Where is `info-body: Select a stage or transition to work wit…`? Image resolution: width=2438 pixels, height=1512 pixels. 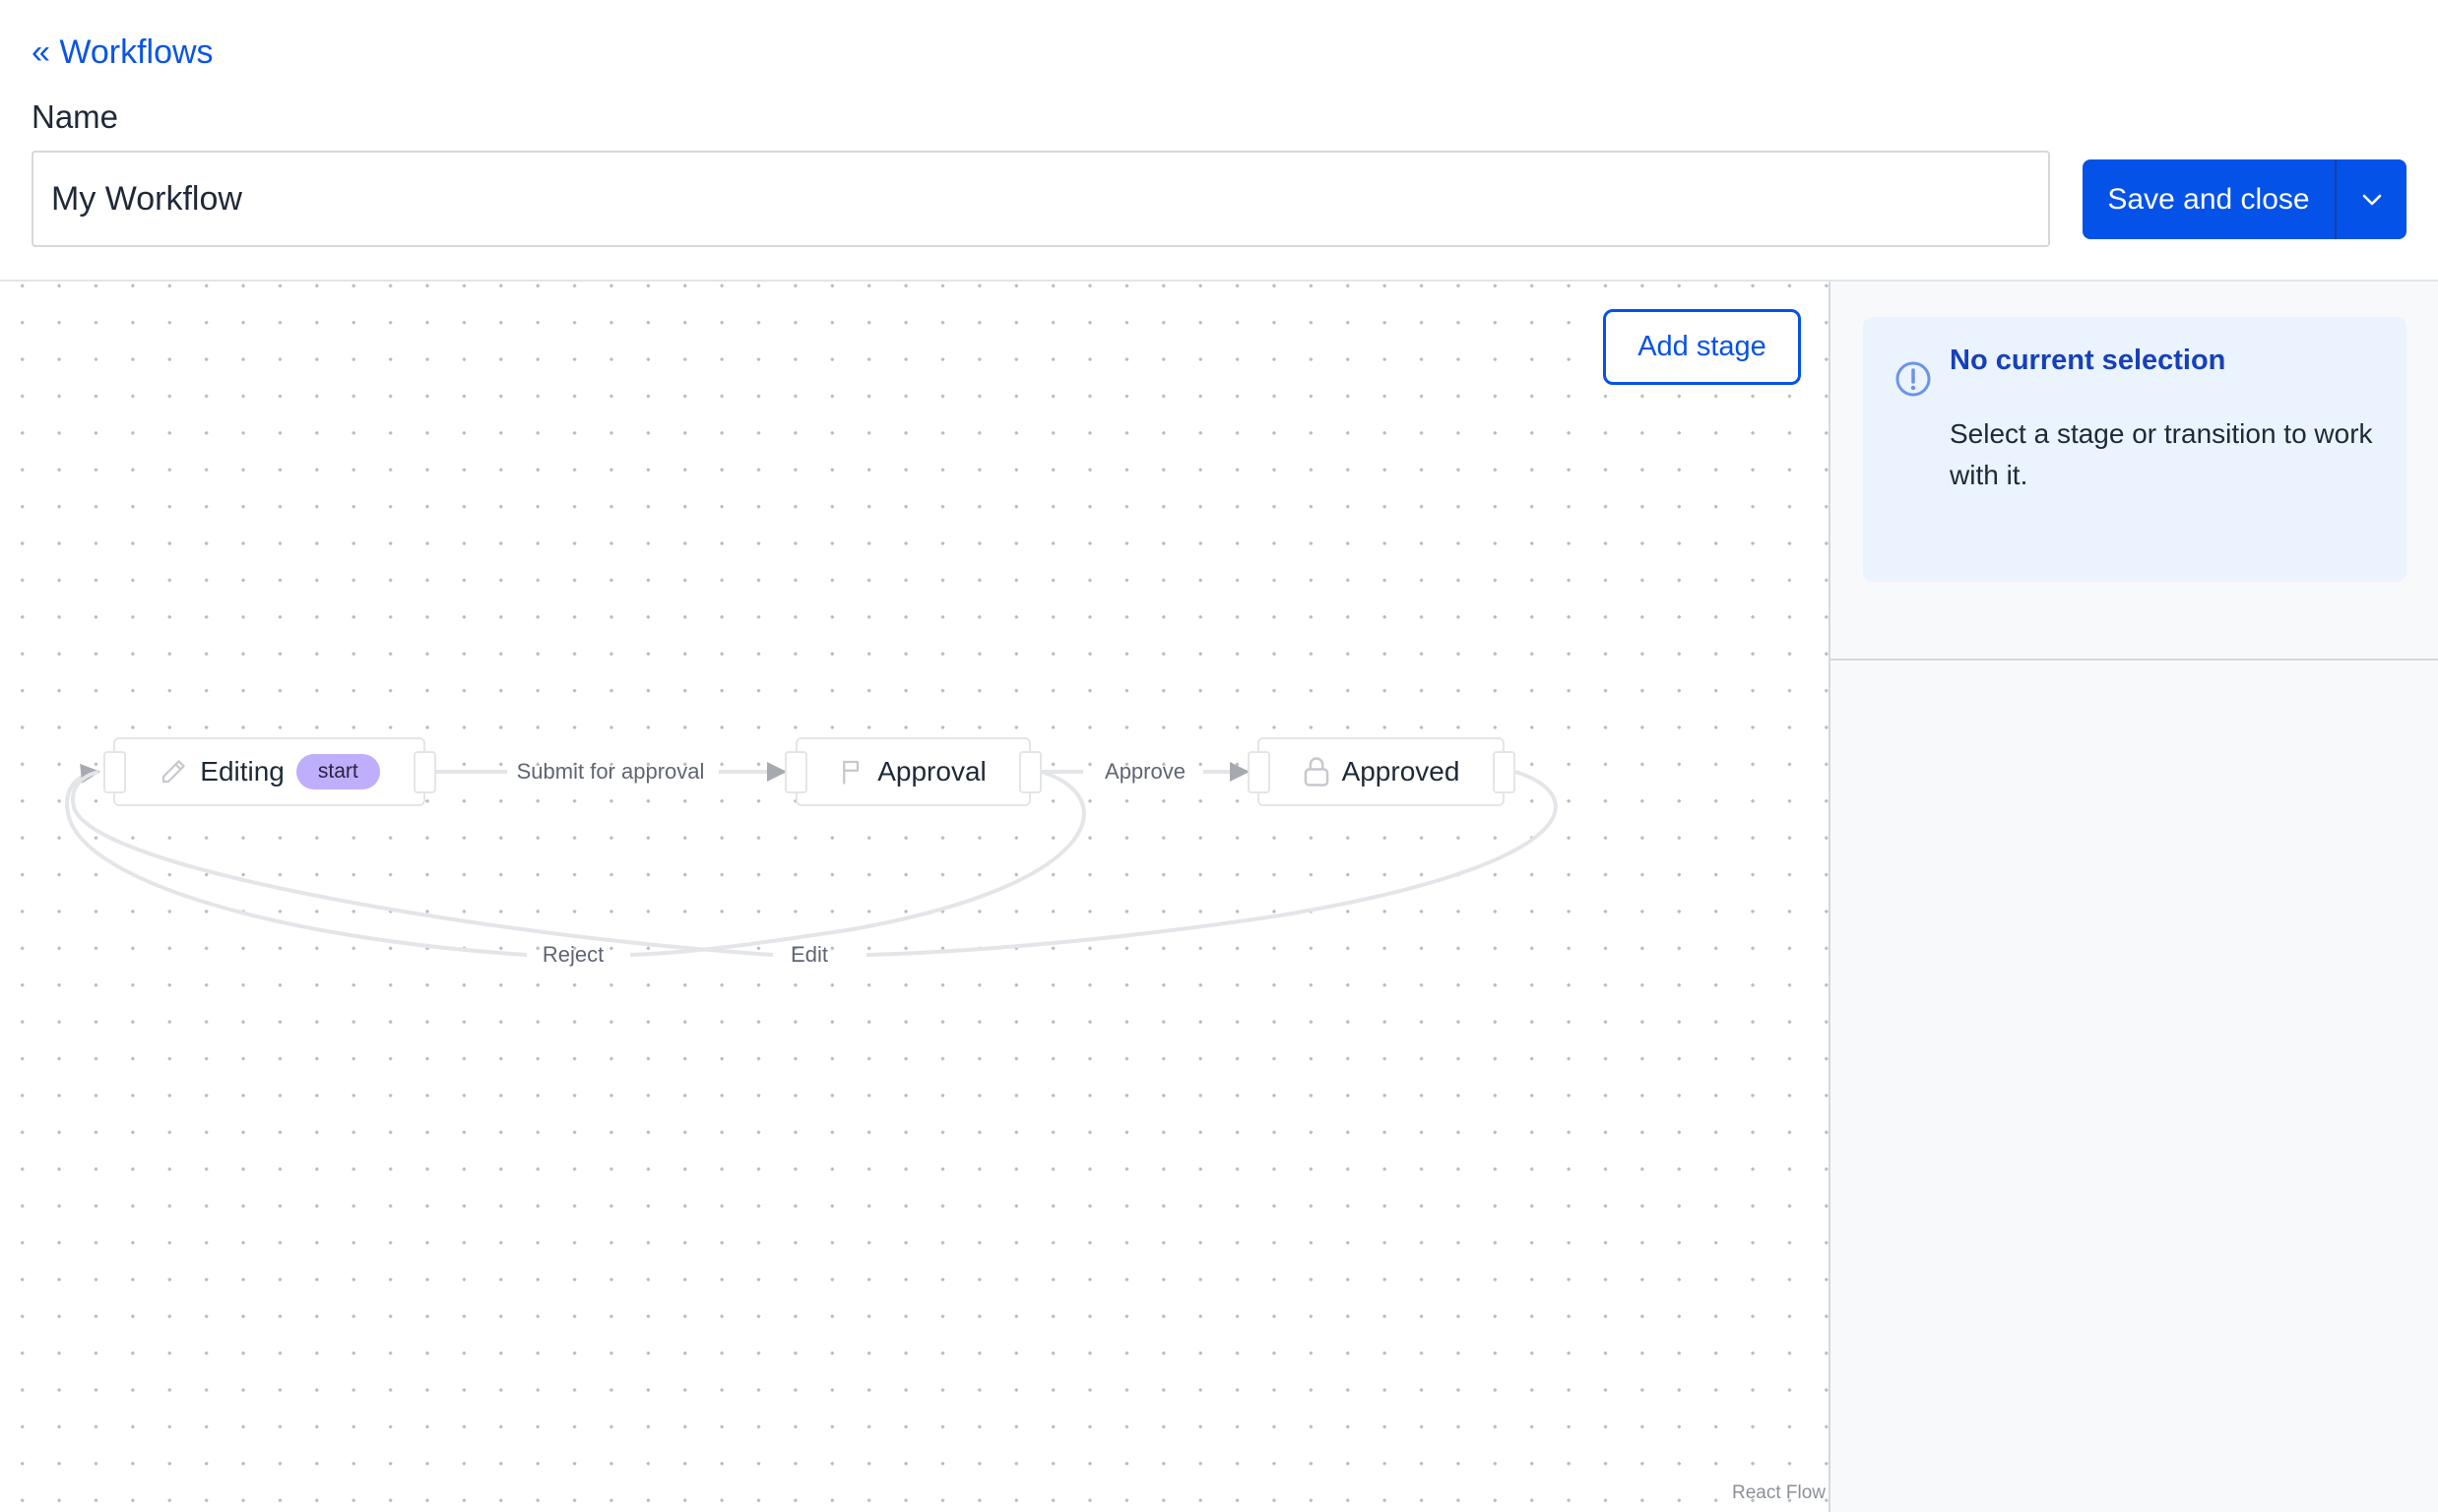
info-body: Select a stage or transition to work wit… is located at coordinates (2162, 454).